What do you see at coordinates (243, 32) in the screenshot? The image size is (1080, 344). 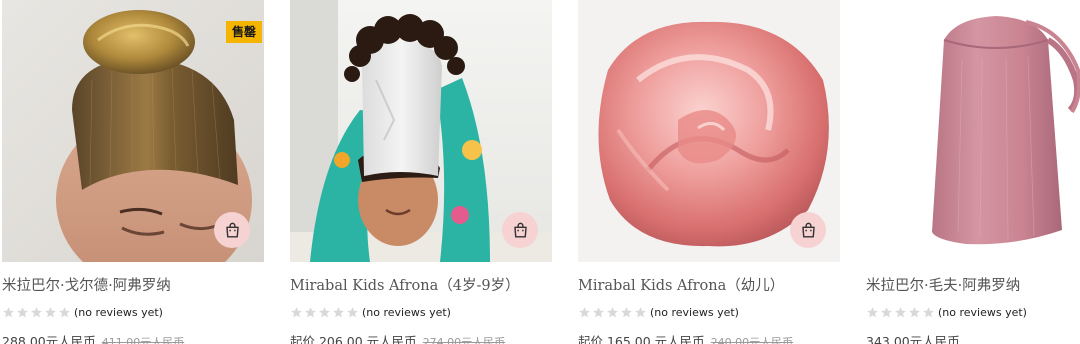 I see `sold-out-badge: 售罄` at bounding box center [243, 32].